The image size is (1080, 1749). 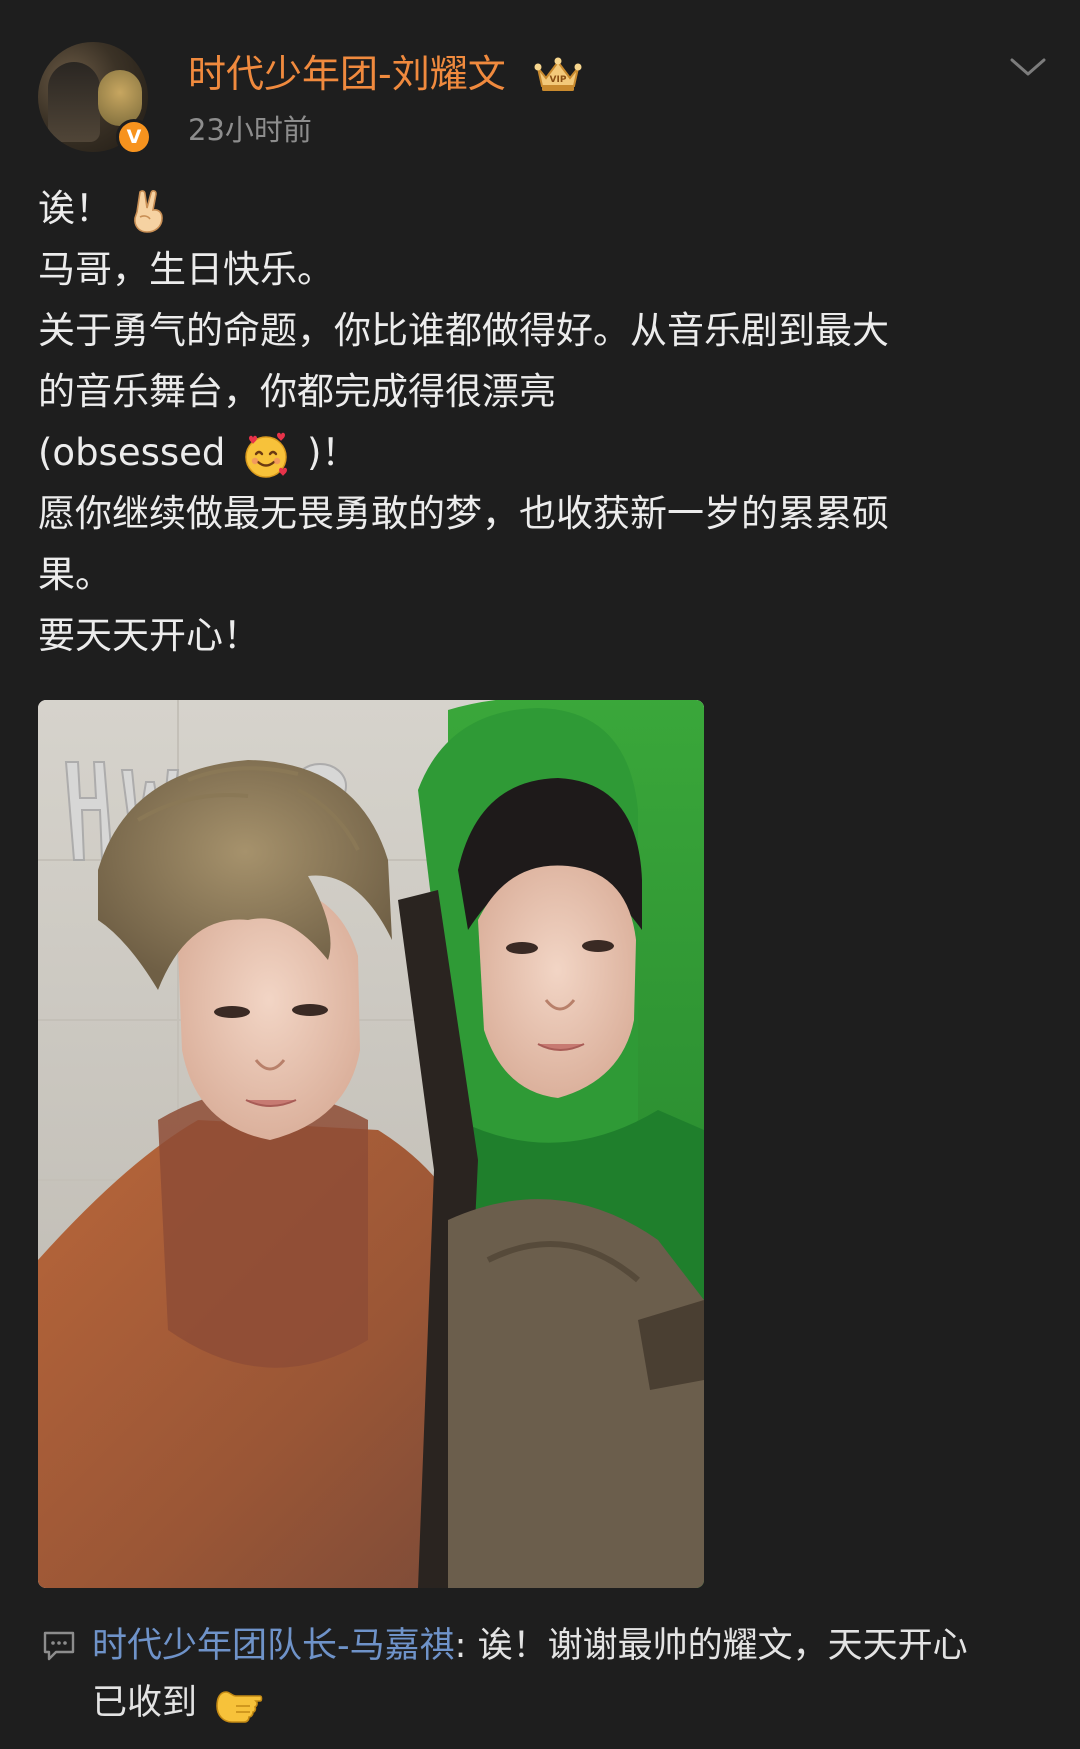 I want to click on crown-icon: VIP, so click(x=558, y=74).